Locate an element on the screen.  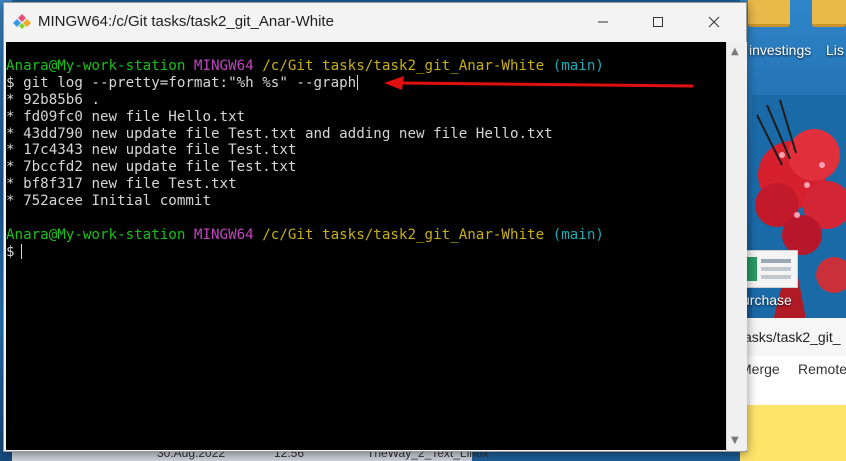
explorer-row is located at coordinates (793, 395).